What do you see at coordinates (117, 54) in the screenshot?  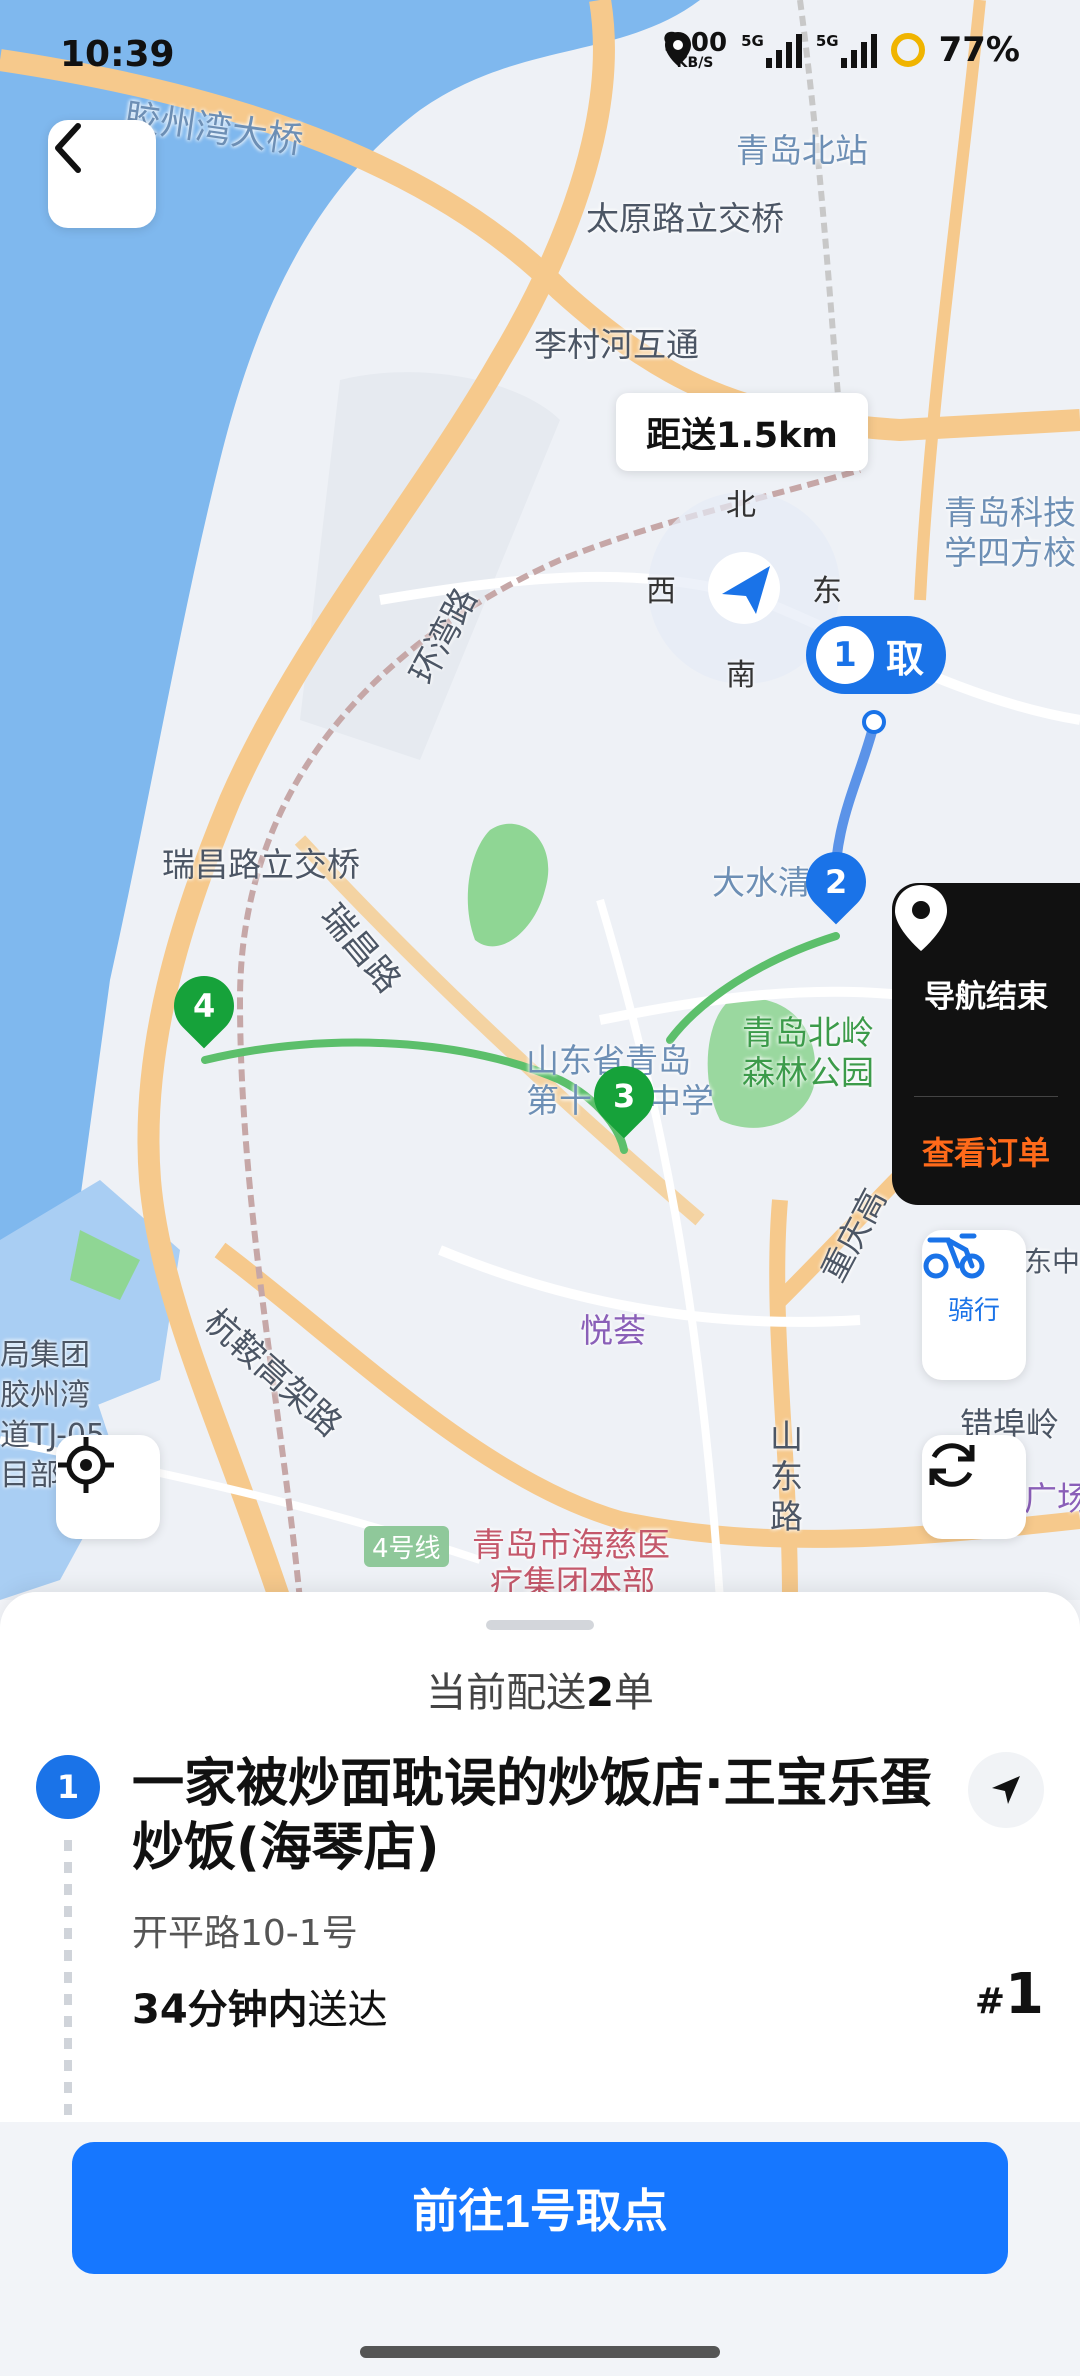 I see `clock: 10:39` at bounding box center [117, 54].